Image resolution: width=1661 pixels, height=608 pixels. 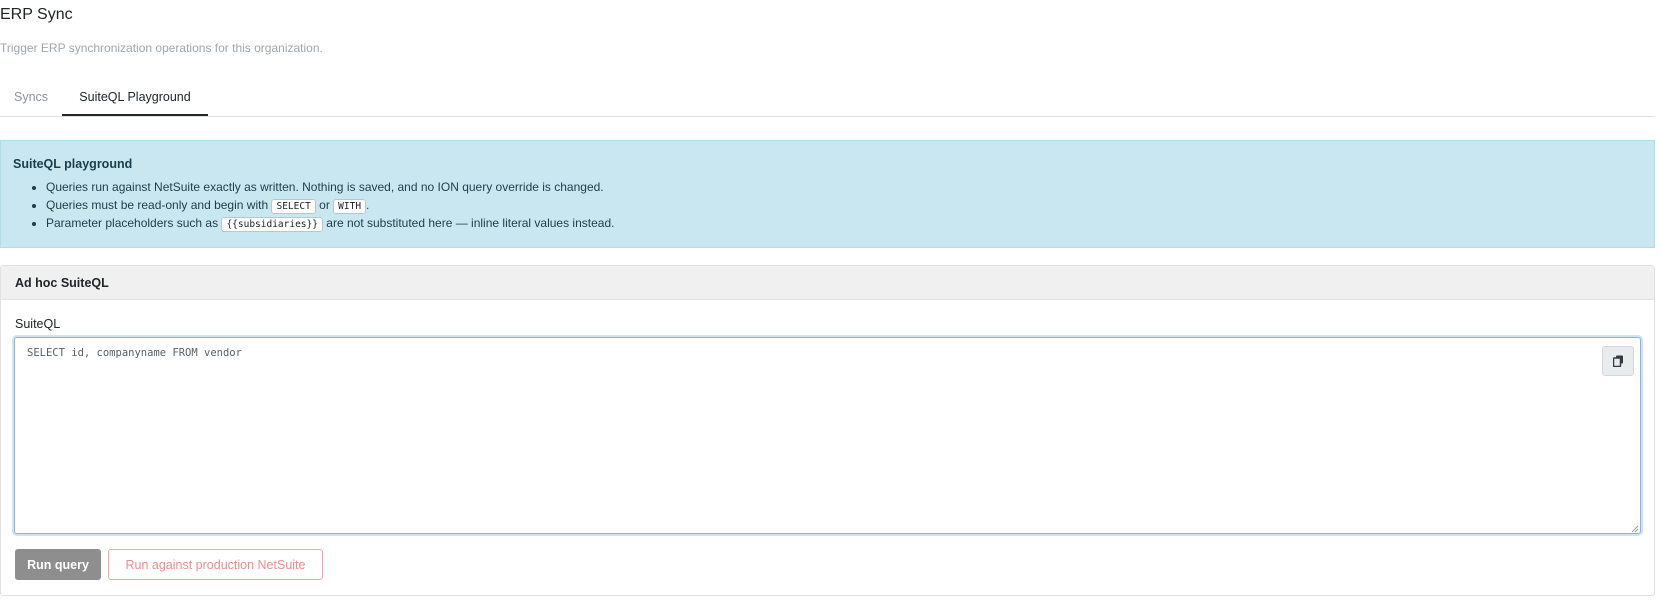 What do you see at coordinates (272, 224) in the screenshot?
I see `code-subsidiaries: {{subsidiaries}}` at bounding box center [272, 224].